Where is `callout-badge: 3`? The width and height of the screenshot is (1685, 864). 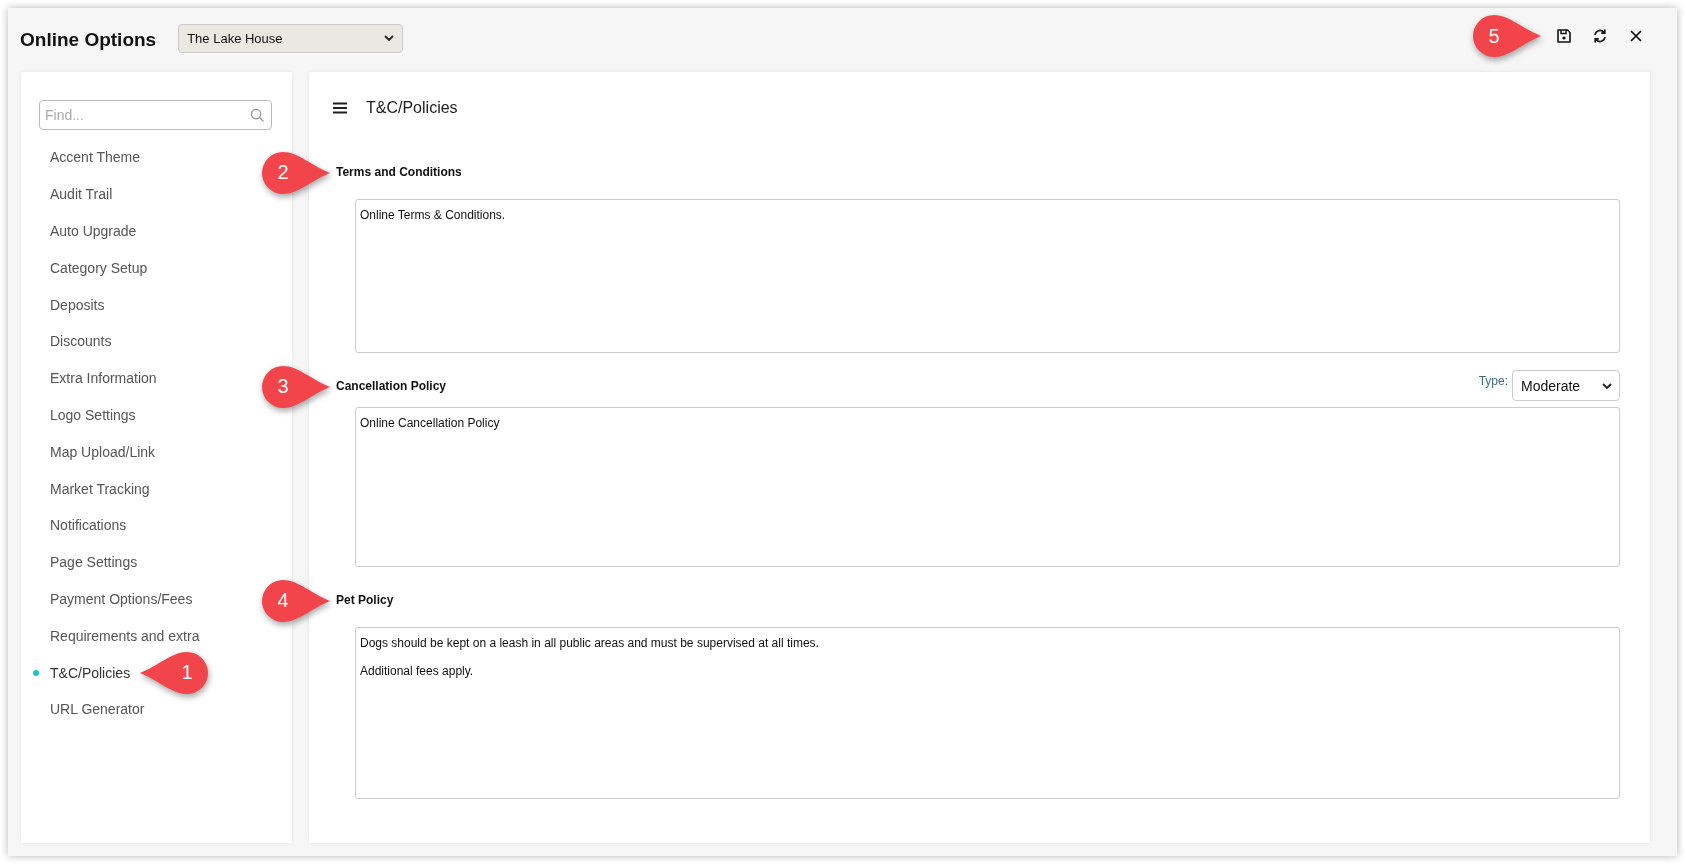
callout-badge: 3 is located at coordinates (296, 386).